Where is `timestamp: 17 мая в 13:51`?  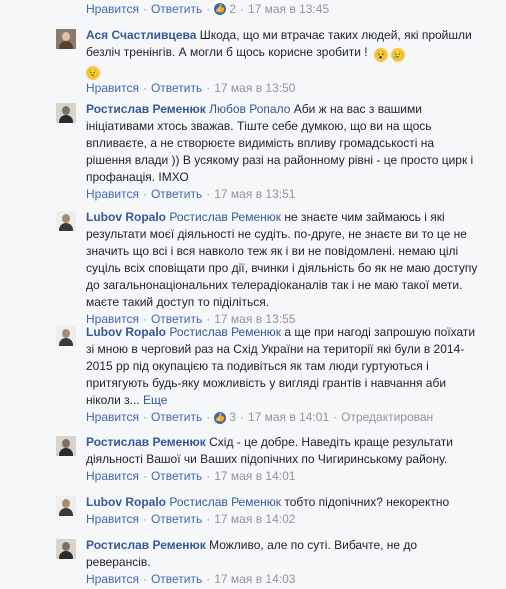
timestamp: 17 мая в 13:51 is located at coordinates (254, 194).